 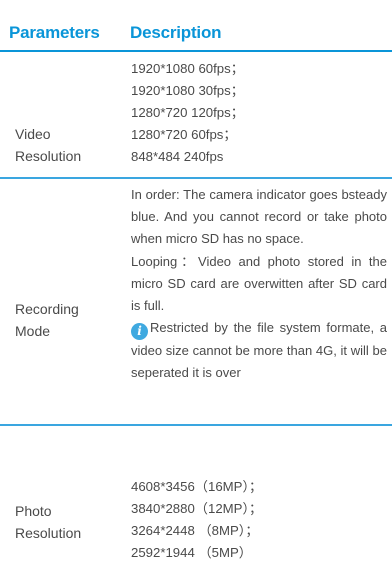 I want to click on header-parameters: Parameters, so click(x=54, y=32).